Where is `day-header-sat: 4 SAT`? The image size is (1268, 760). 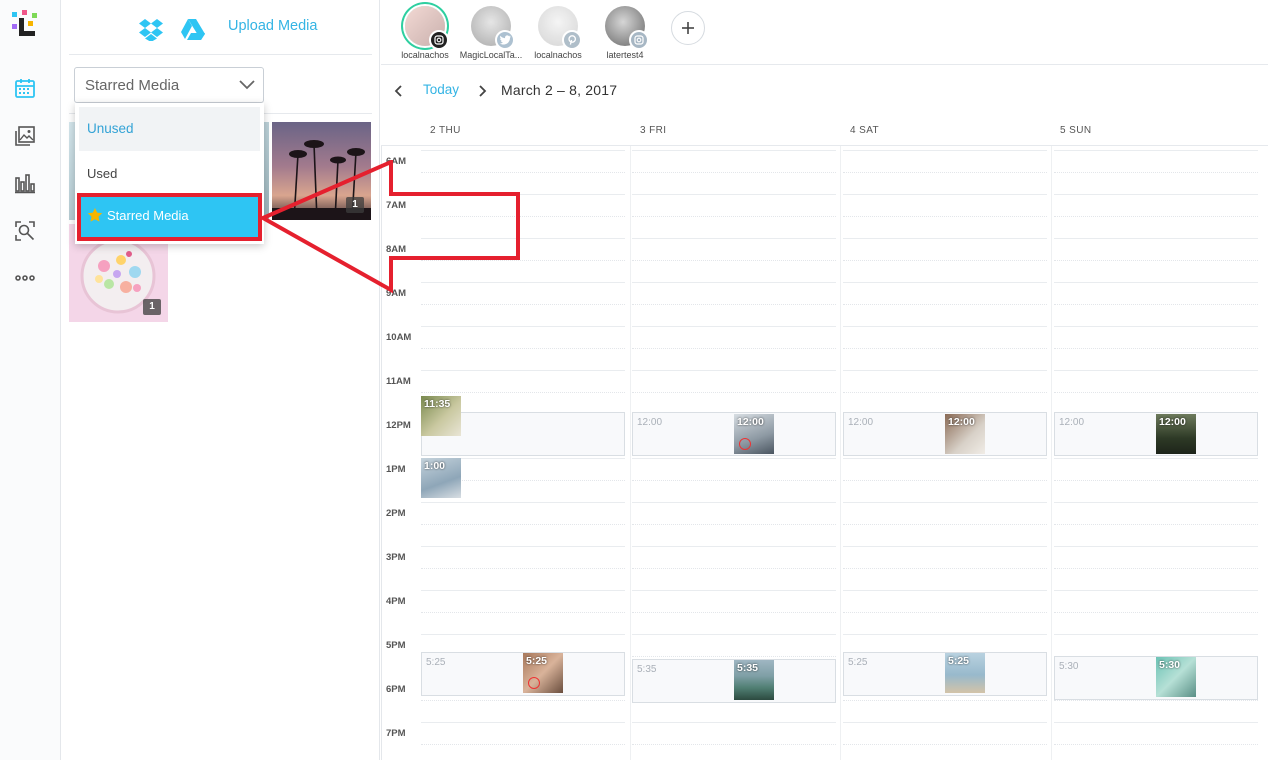 day-header-sat: 4 SAT is located at coordinates (865, 130).